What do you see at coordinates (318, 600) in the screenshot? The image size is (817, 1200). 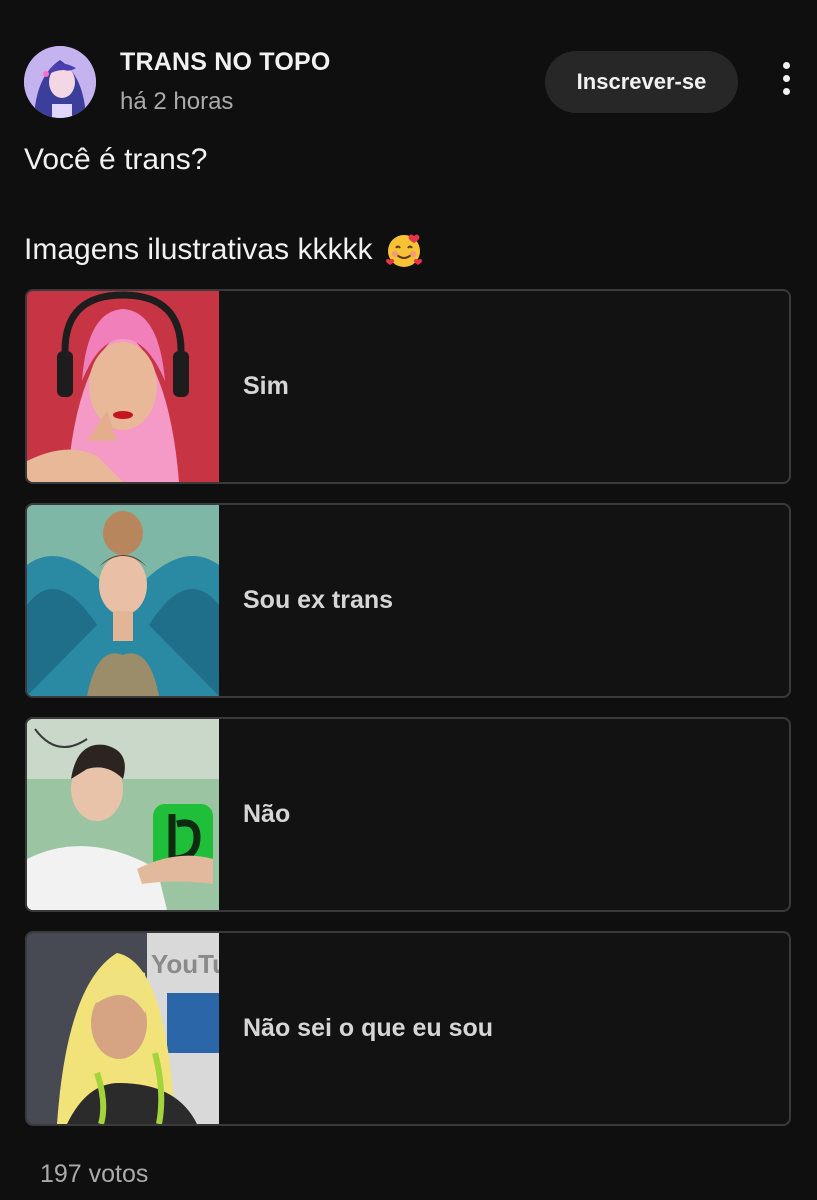 I see `poll-option-label: Sou ex trans` at bounding box center [318, 600].